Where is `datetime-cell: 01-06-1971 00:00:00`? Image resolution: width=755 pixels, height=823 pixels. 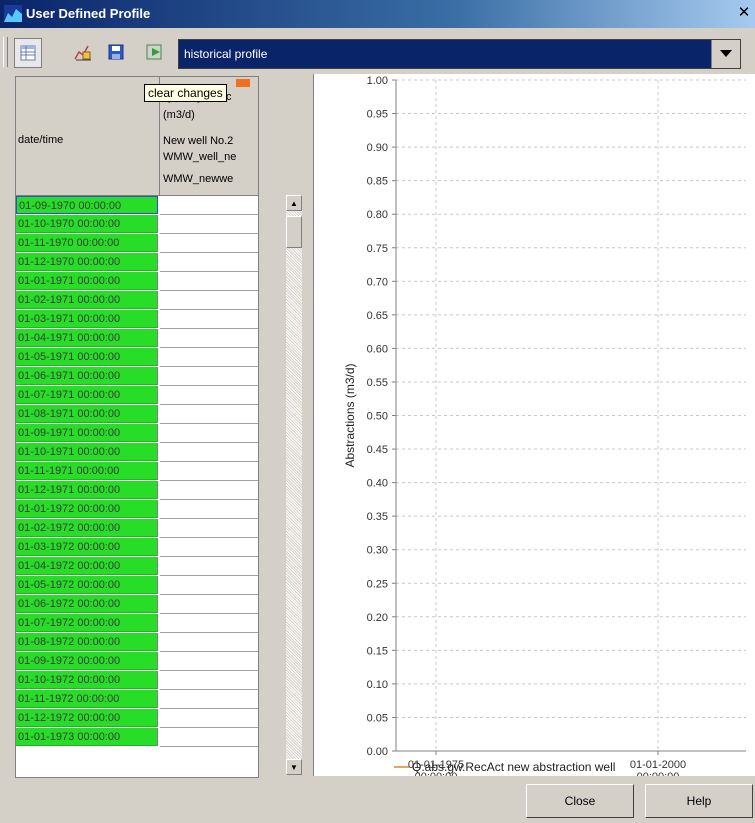 datetime-cell: 01-06-1971 00:00:00 is located at coordinates (87, 376).